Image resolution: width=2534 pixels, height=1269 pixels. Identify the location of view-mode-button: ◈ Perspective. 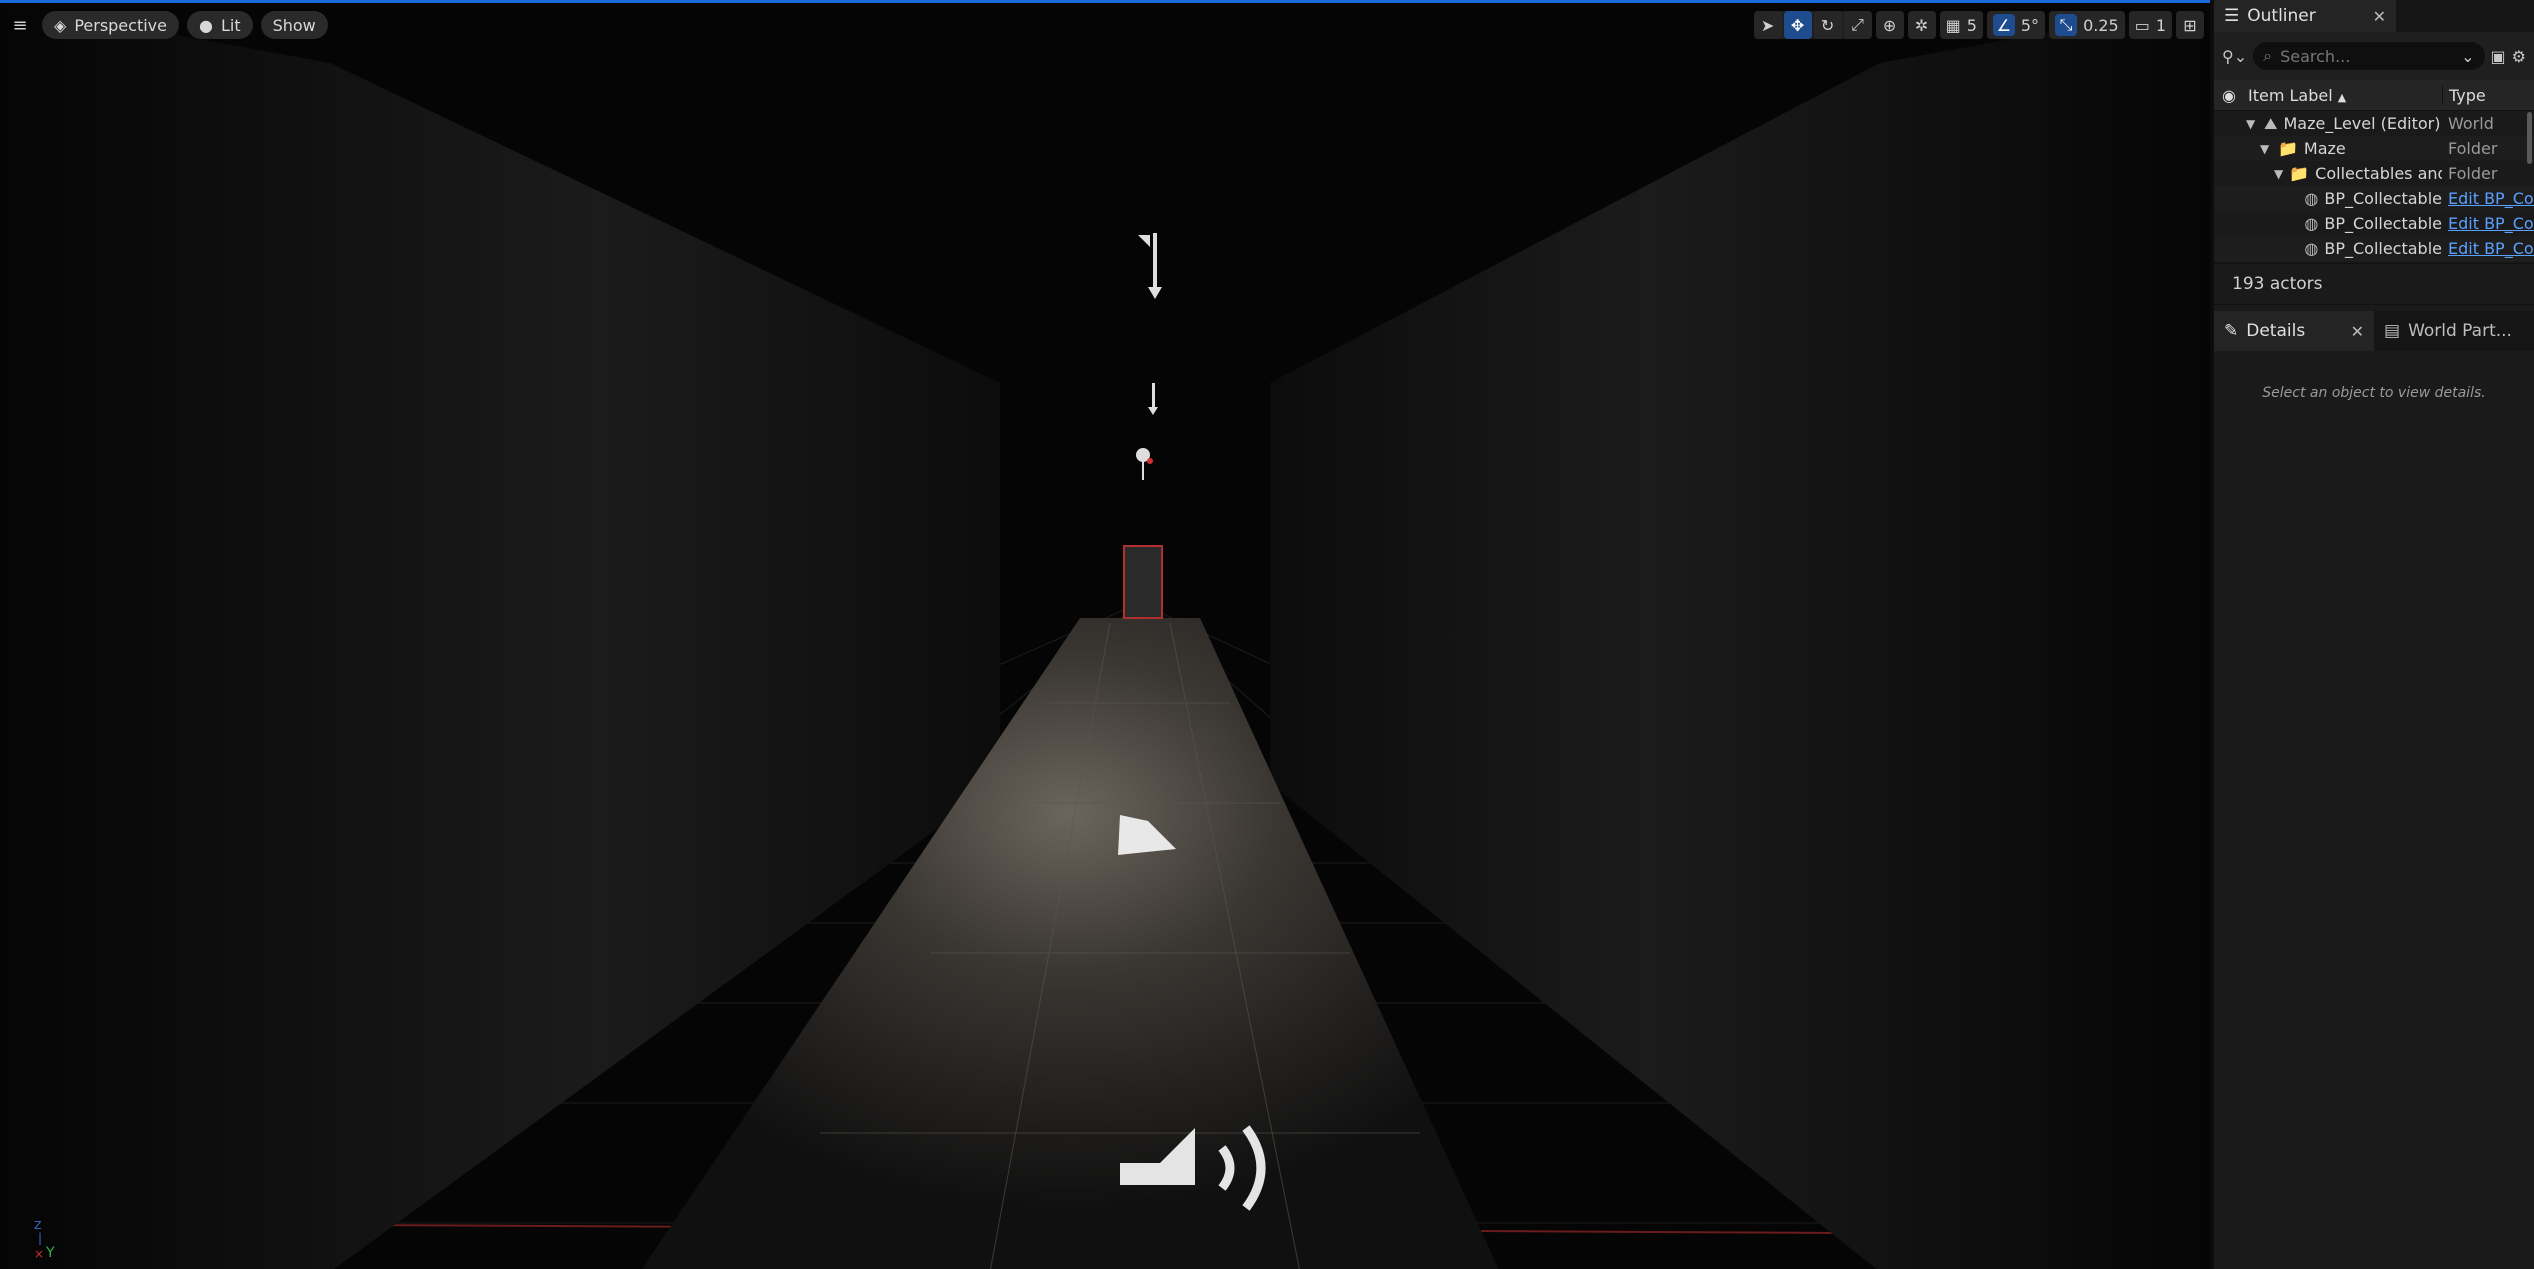
(110, 25).